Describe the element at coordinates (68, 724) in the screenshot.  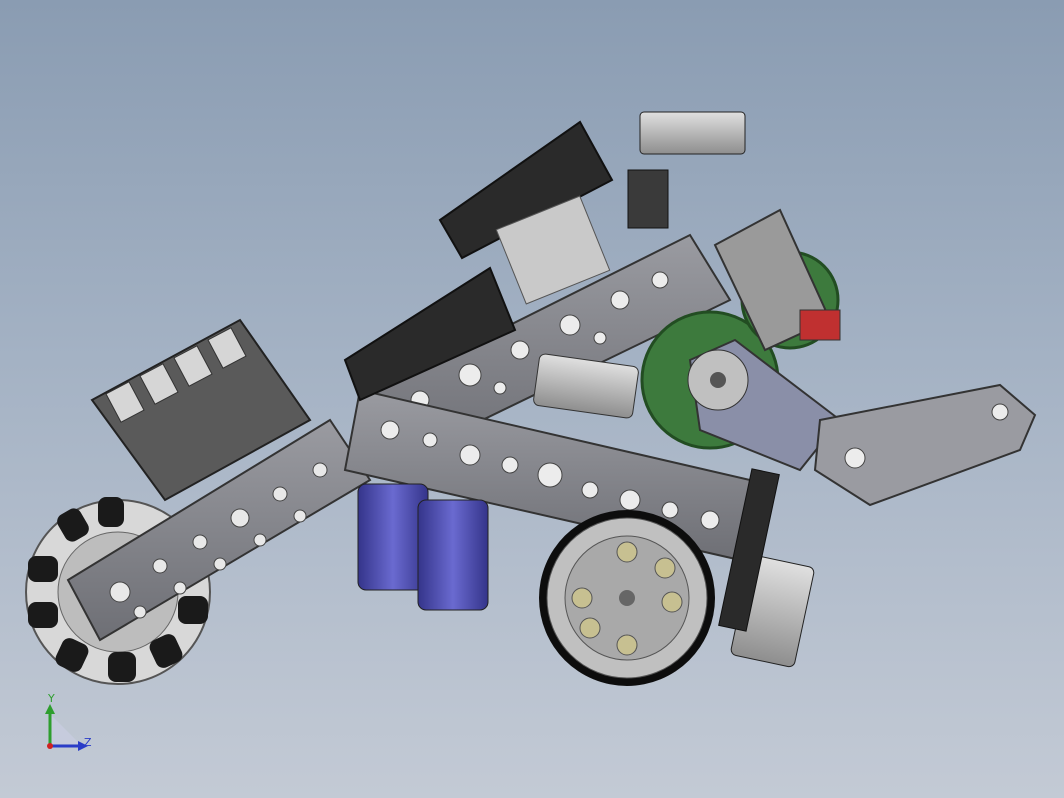
I see `coordinate-triad: Y Z` at that location.